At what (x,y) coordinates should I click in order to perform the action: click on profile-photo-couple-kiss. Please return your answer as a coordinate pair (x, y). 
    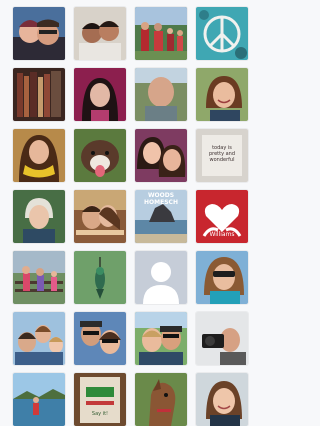
    Looking at the image, I should click on (100, 216).